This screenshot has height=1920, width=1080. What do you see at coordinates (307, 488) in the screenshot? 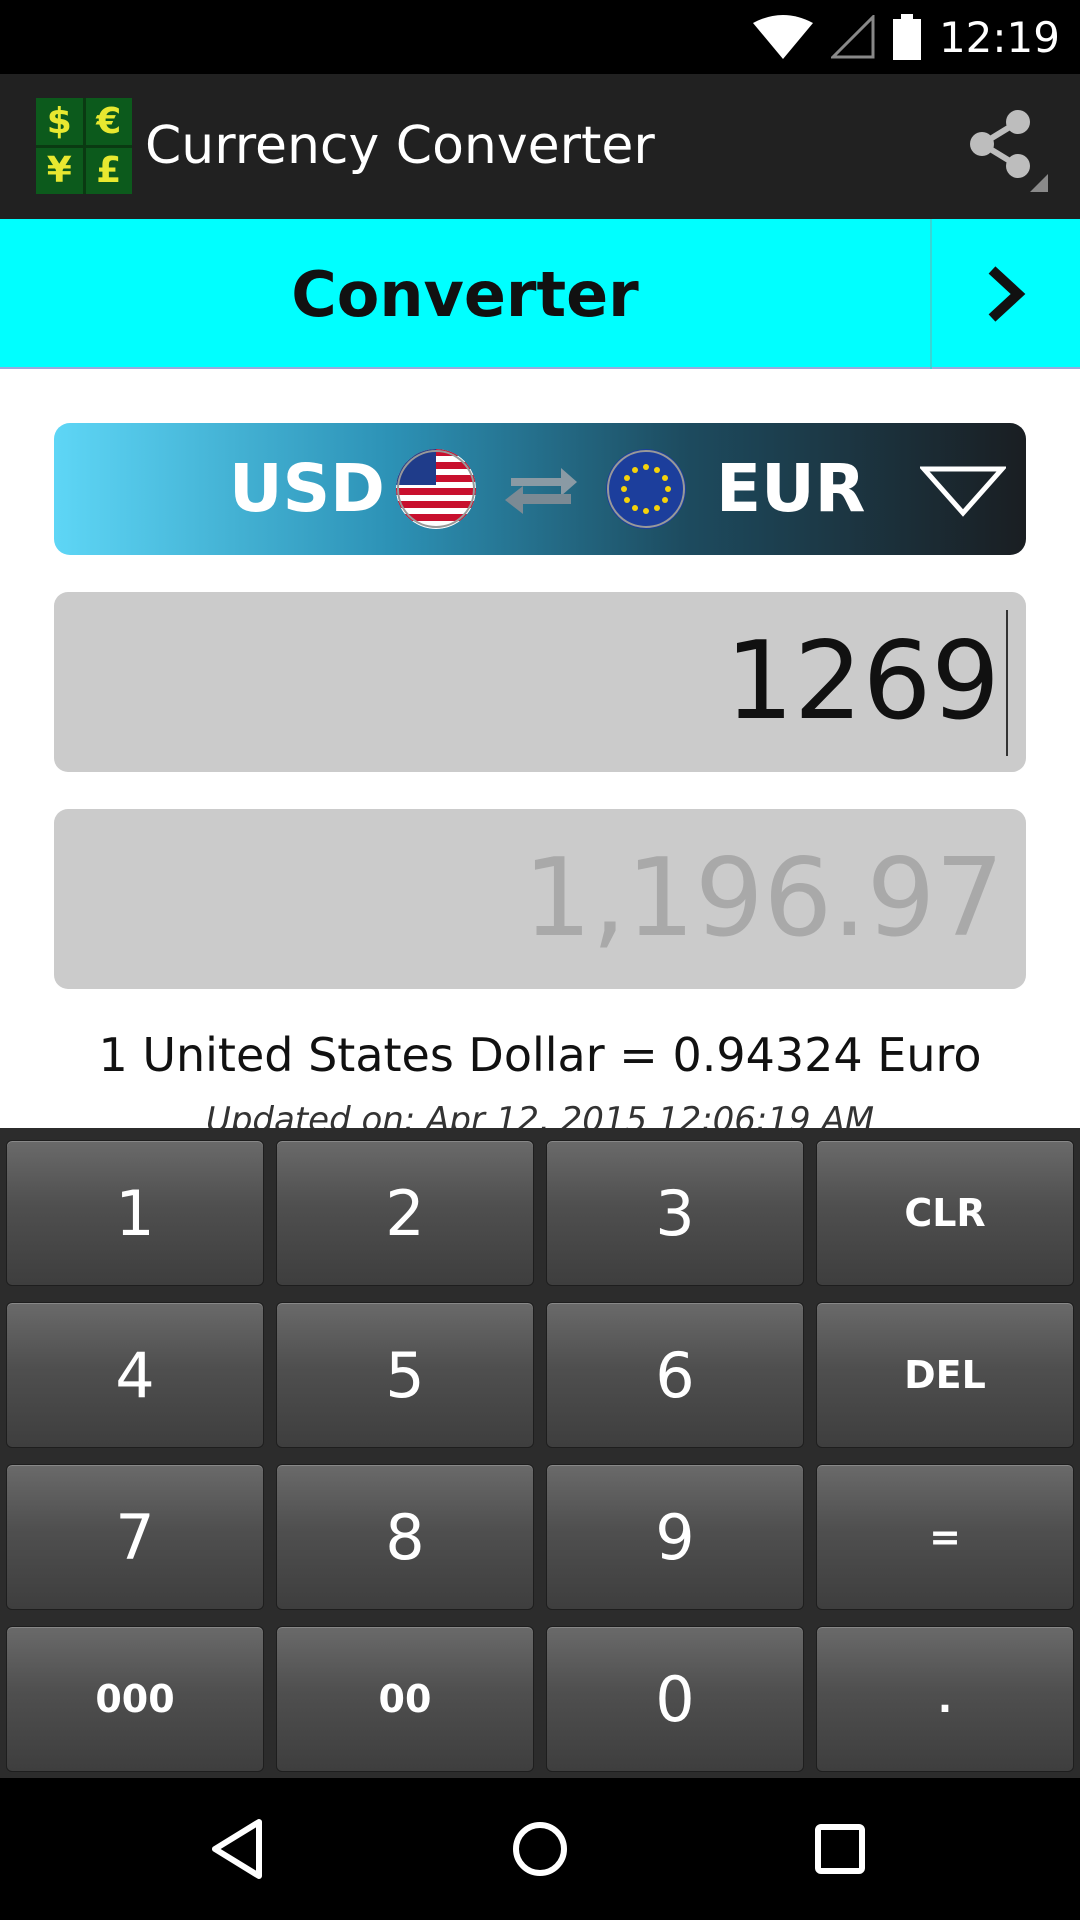
I see `from-currency-code: USD` at bounding box center [307, 488].